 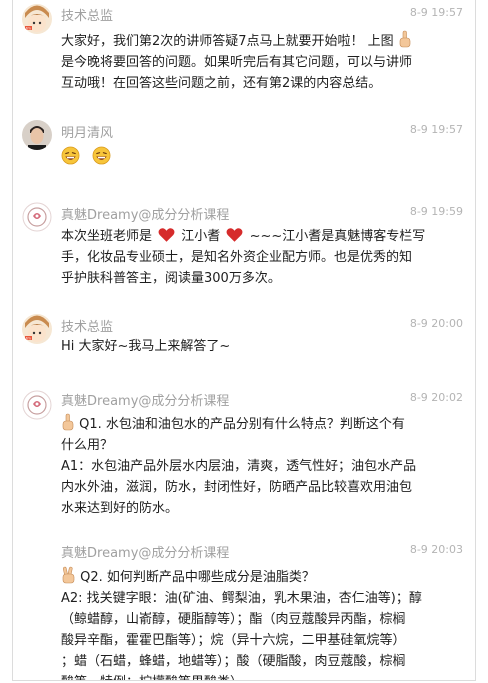 I want to click on answer-text: （鲸蜡醇，山嵛醇，硬脂醇等）；酯（肉豆蔻酸异丙酯，棕榈, so click(x=233, y=619).